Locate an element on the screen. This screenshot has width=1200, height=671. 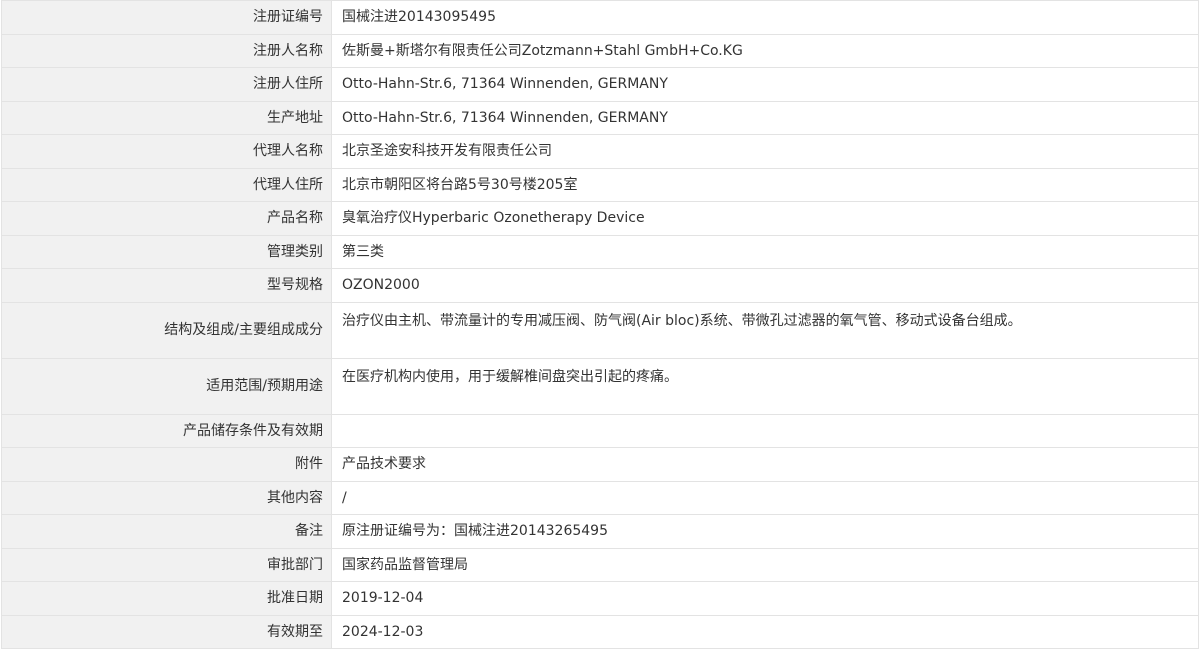
field-label: 产品储存条件及有效期 is located at coordinates (166, 430).